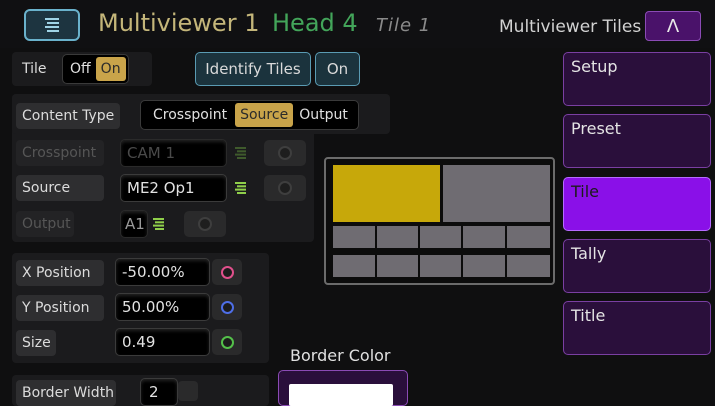 The height and width of the screenshot is (406, 720). I want to click on size-dot-button, so click(227, 342).